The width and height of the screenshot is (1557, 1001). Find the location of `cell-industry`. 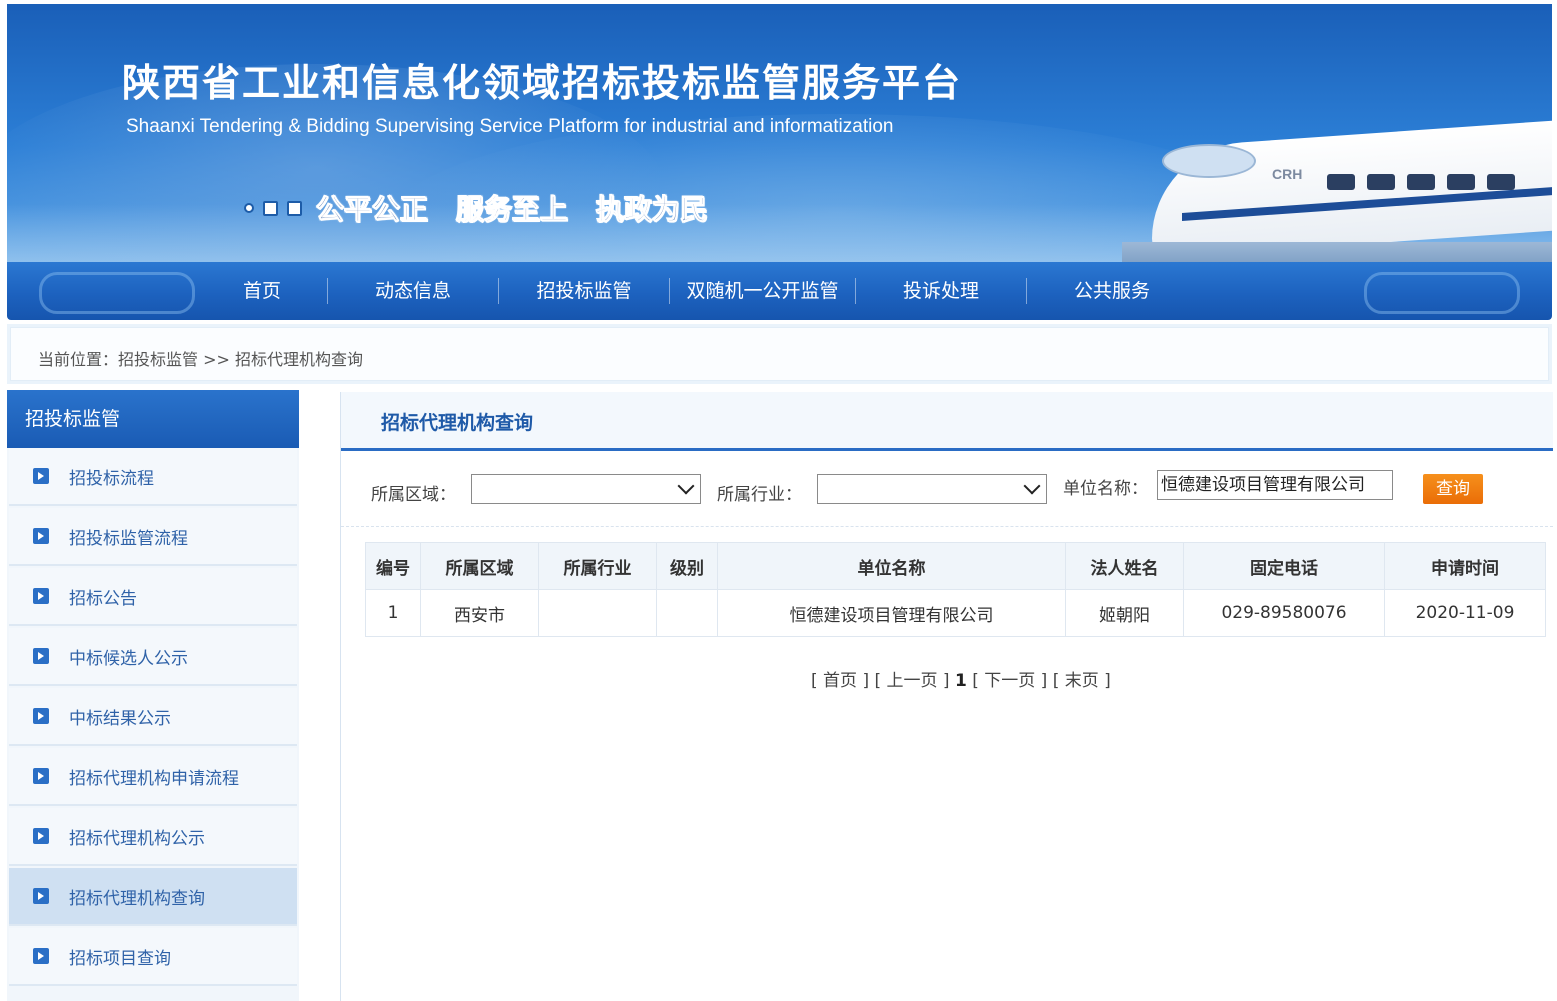

cell-industry is located at coordinates (597, 613).